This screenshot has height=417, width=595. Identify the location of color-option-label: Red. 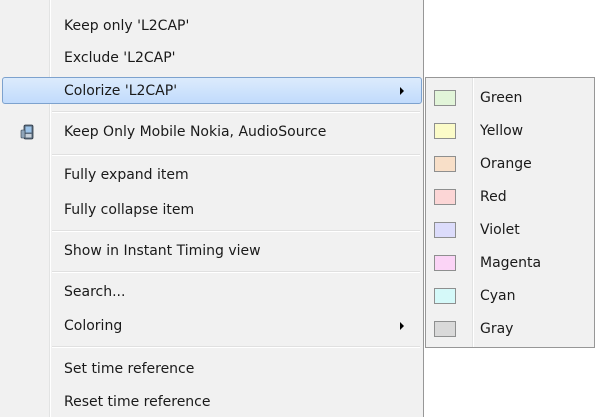
(493, 196).